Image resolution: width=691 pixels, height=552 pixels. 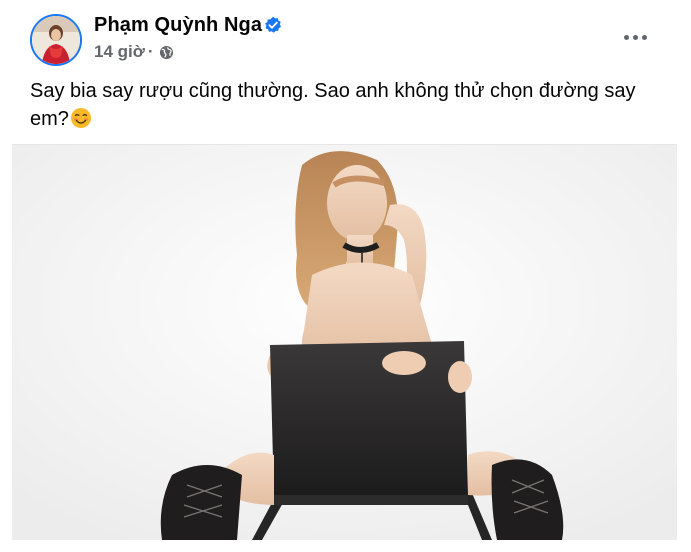 I want to click on post-meta: 14 giờ ·, so click(x=134, y=52).